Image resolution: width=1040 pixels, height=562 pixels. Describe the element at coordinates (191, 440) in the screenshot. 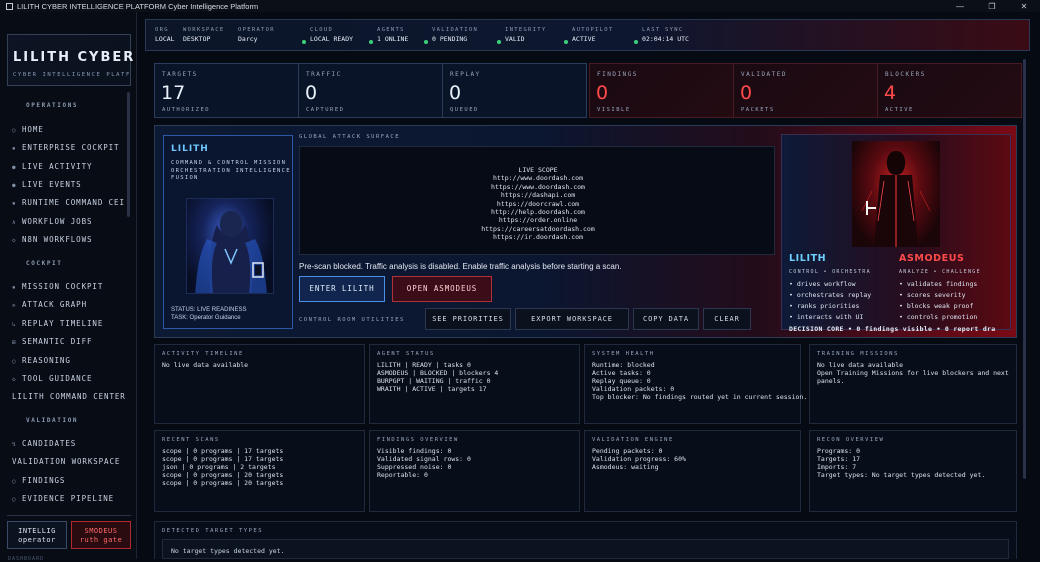

I see `panel-title: RECENT SCANS` at that location.